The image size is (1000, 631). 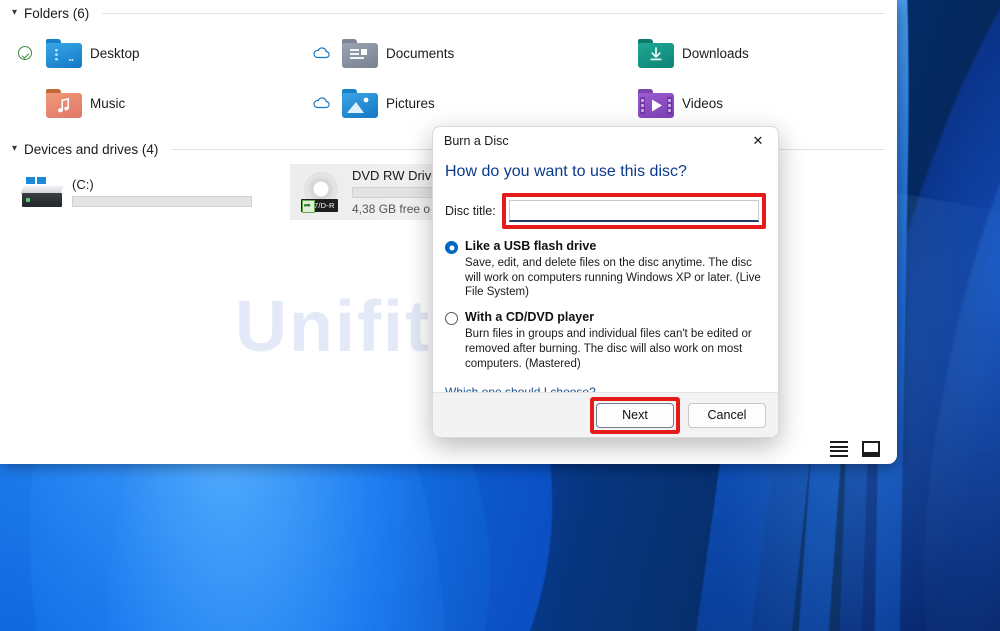 I want to click on group-title-folders: Folders (6), so click(x=57, y=13).